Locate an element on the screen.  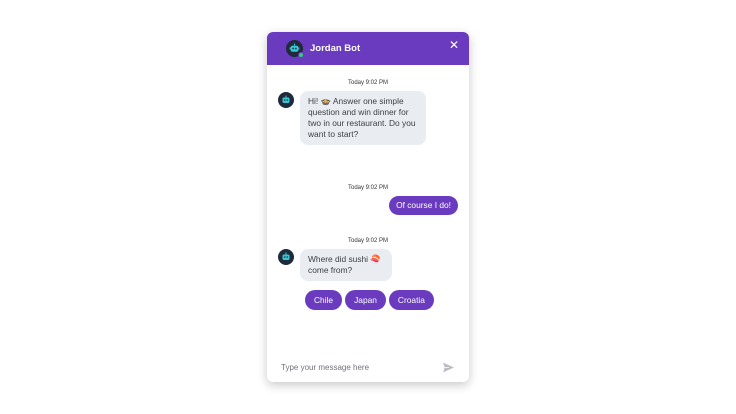
composer is located at coordinates (368, 367).